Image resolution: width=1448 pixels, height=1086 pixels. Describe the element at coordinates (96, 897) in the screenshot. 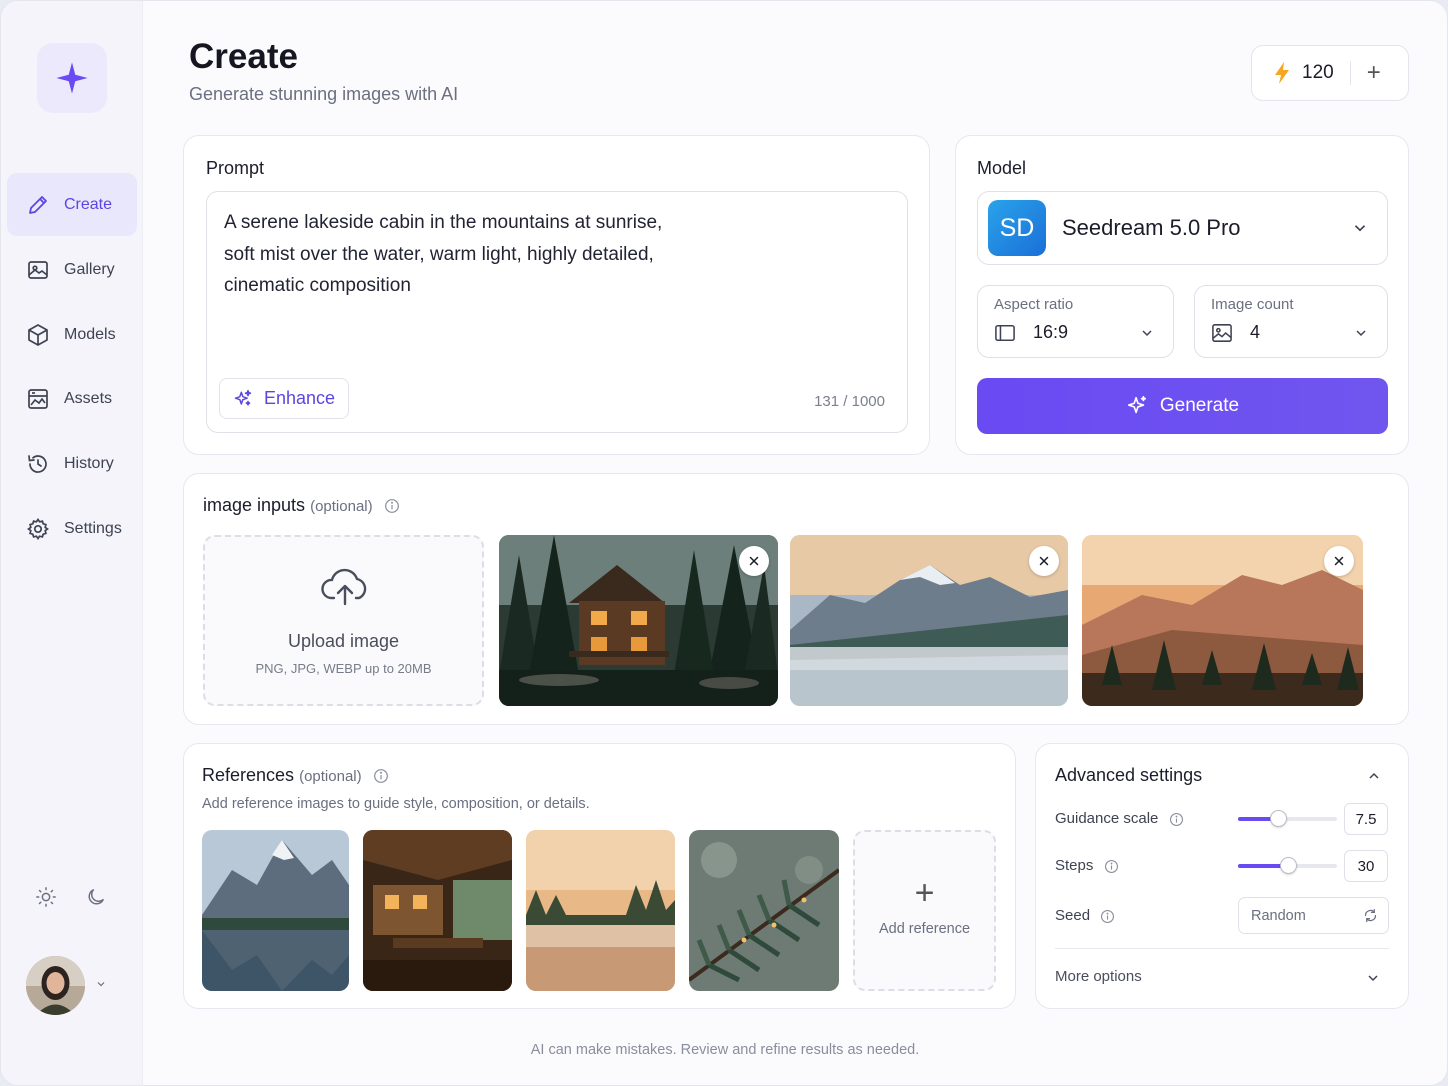

I see `moon-icon` at that location.